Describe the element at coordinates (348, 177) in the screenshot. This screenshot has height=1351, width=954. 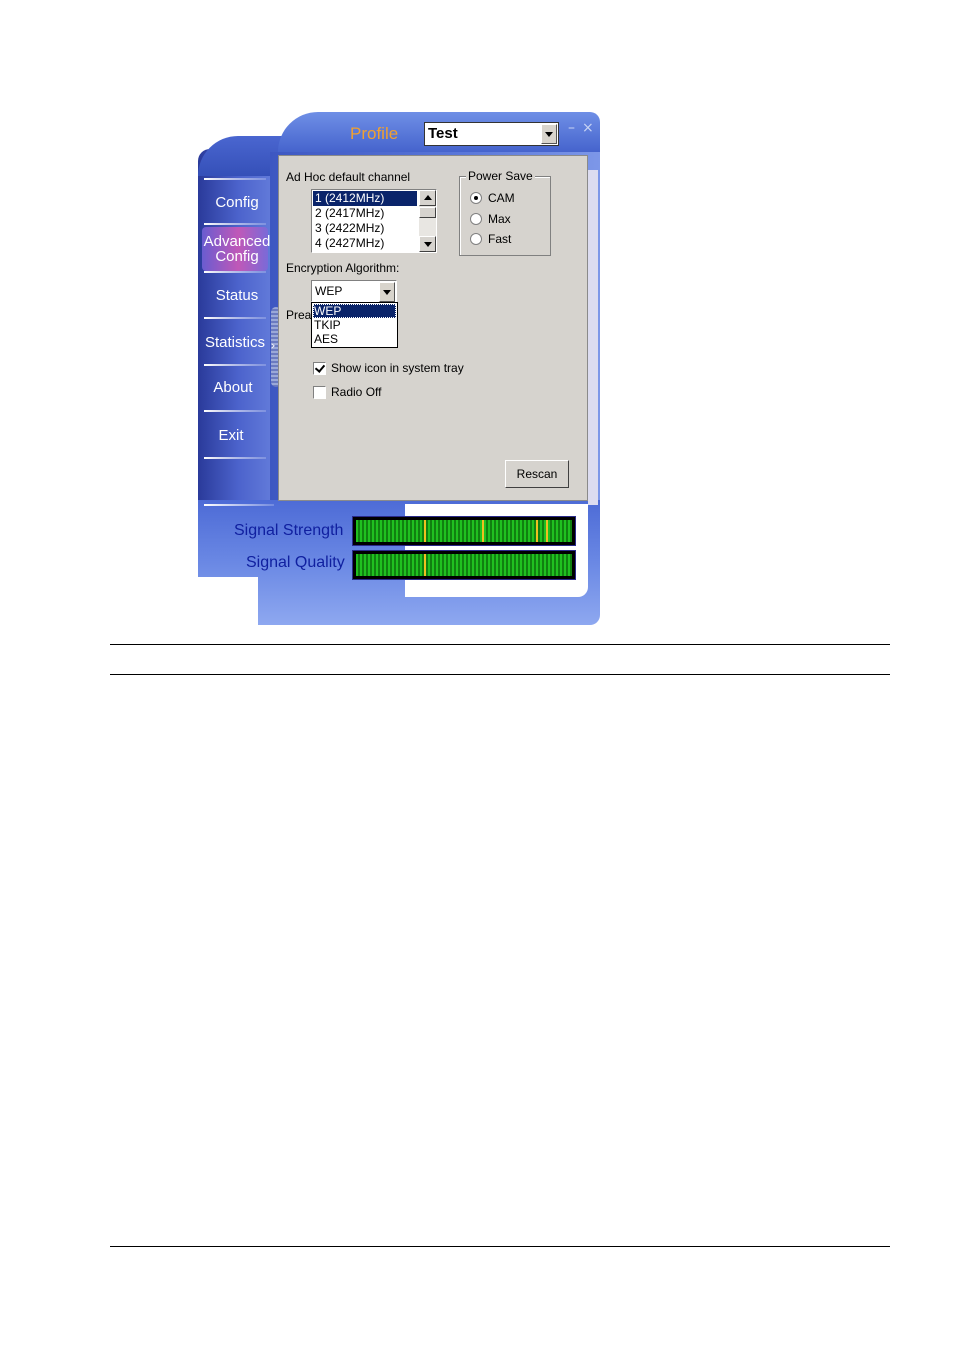
I see `adhoc-channel-label: Ad Hoc default channel` at that location.